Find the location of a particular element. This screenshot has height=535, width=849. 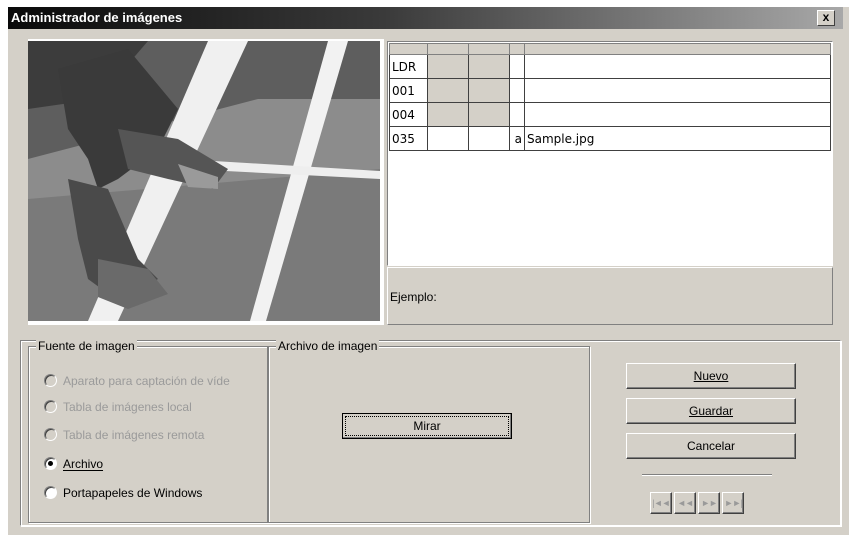

save-button: Guardar is located at coordinates (711, 411).